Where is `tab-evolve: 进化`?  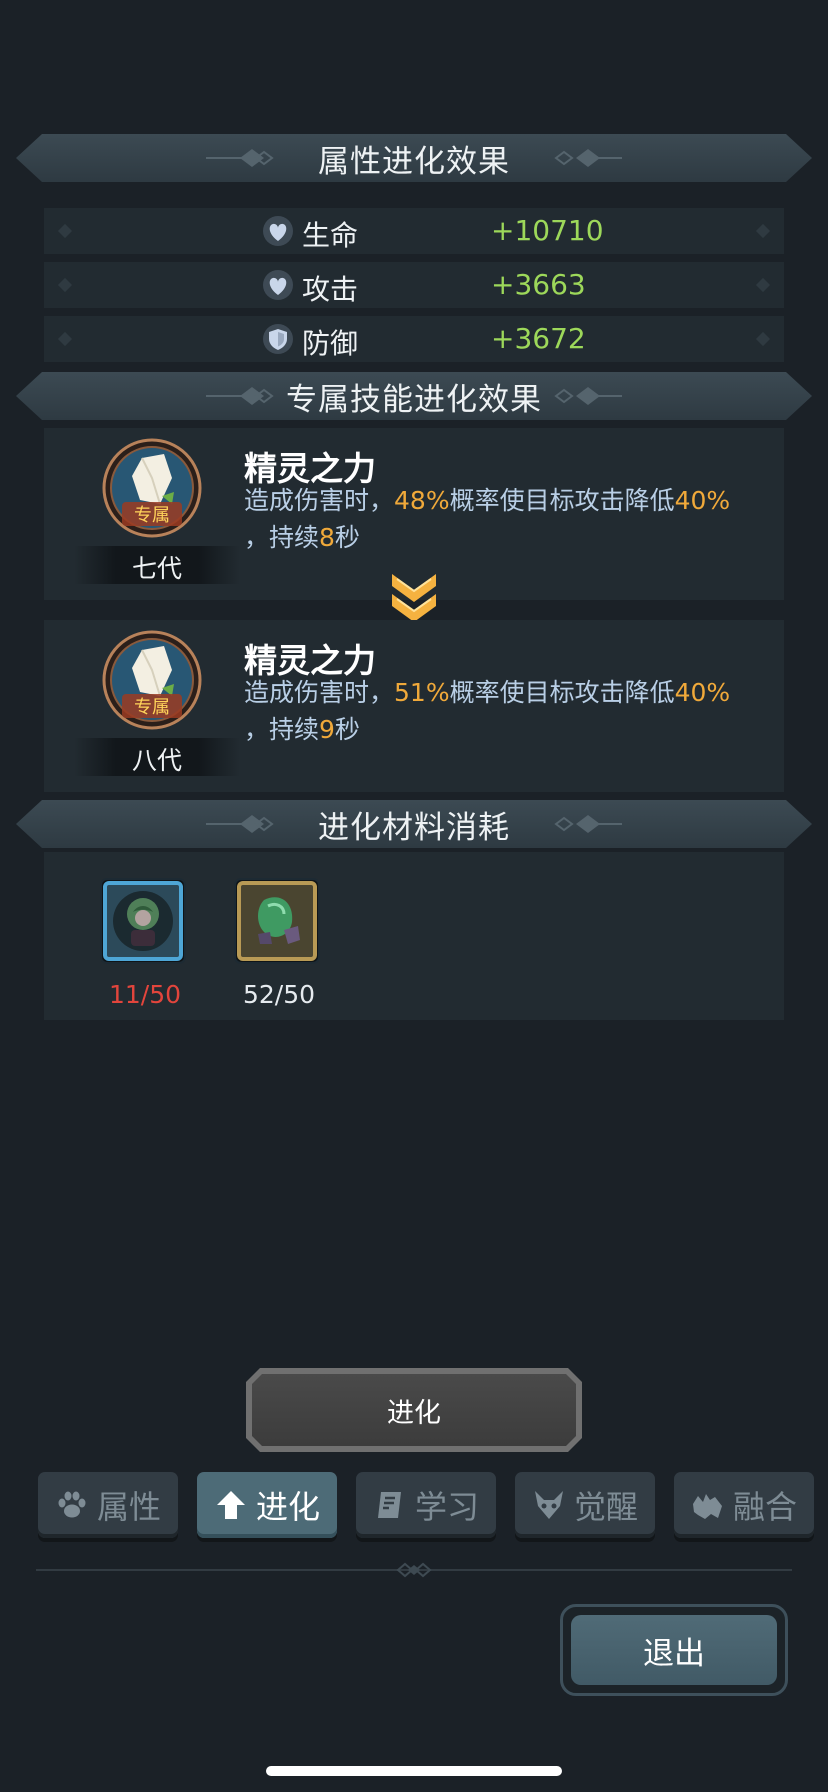 tab-evolve: 进化 is located at coordinates (267, 1505).